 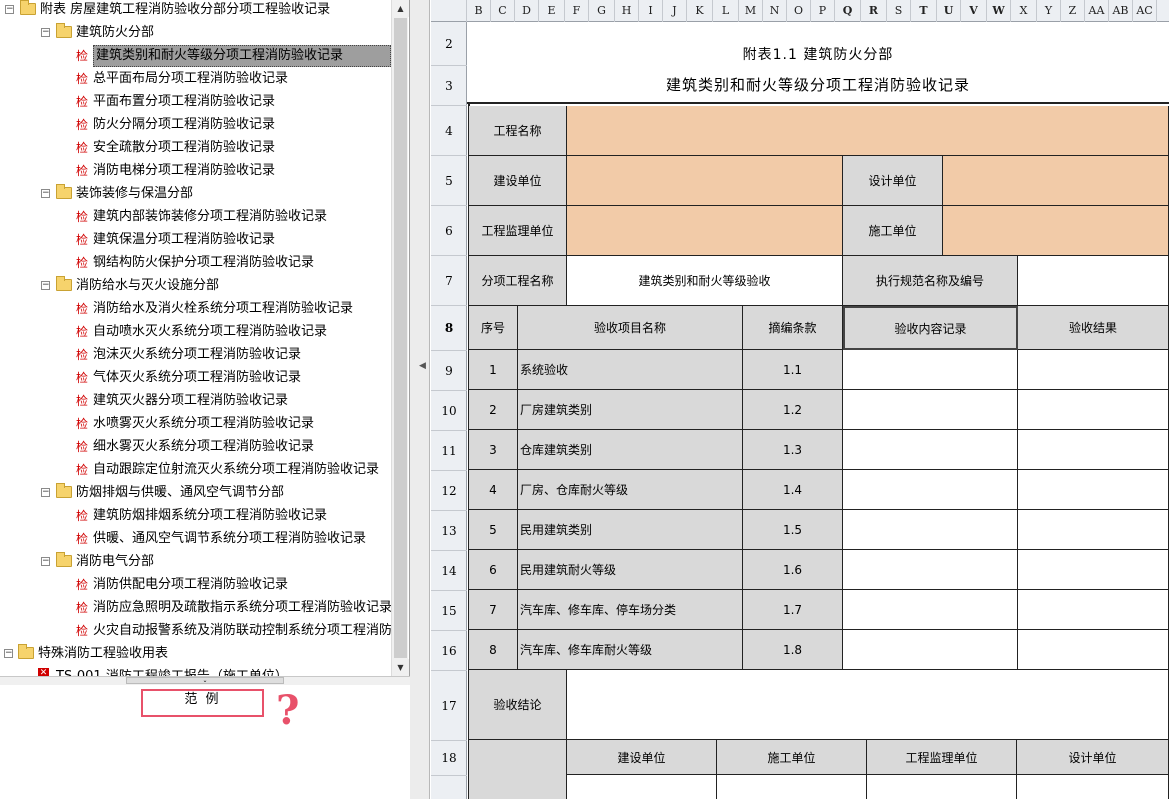 What do you see at coordinates (449, 86) in the screenshot?
I see `row-header: 3` at bounding box center [449, 86].